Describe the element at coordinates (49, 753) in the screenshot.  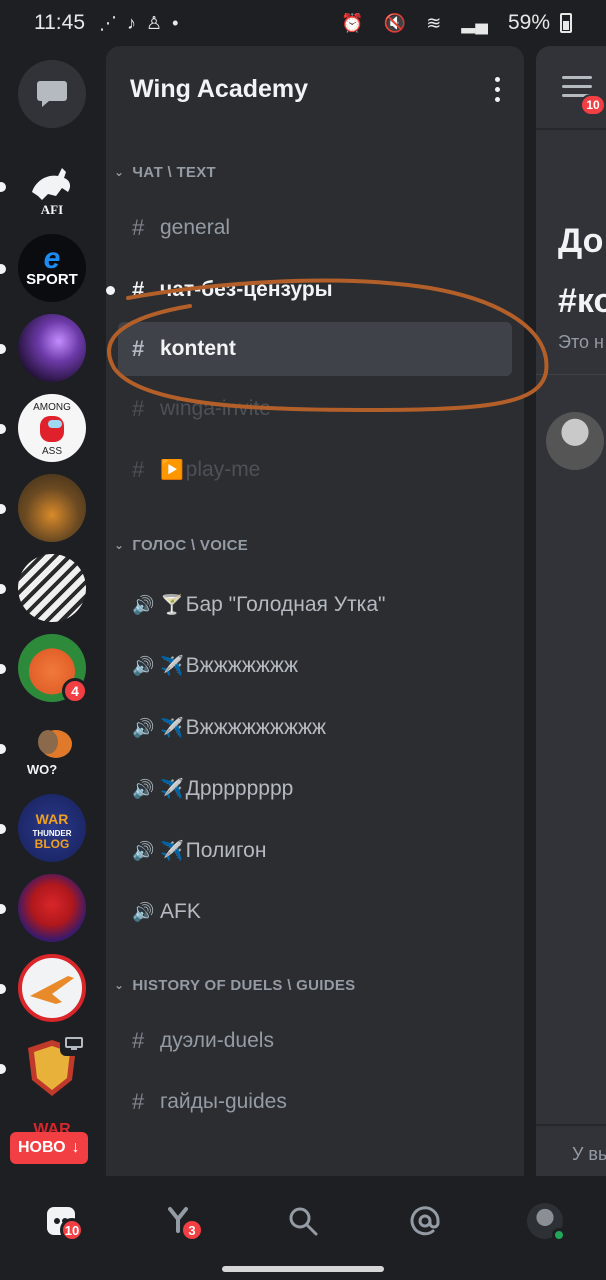
I see `bird-logo-icon: WO?` at that location.